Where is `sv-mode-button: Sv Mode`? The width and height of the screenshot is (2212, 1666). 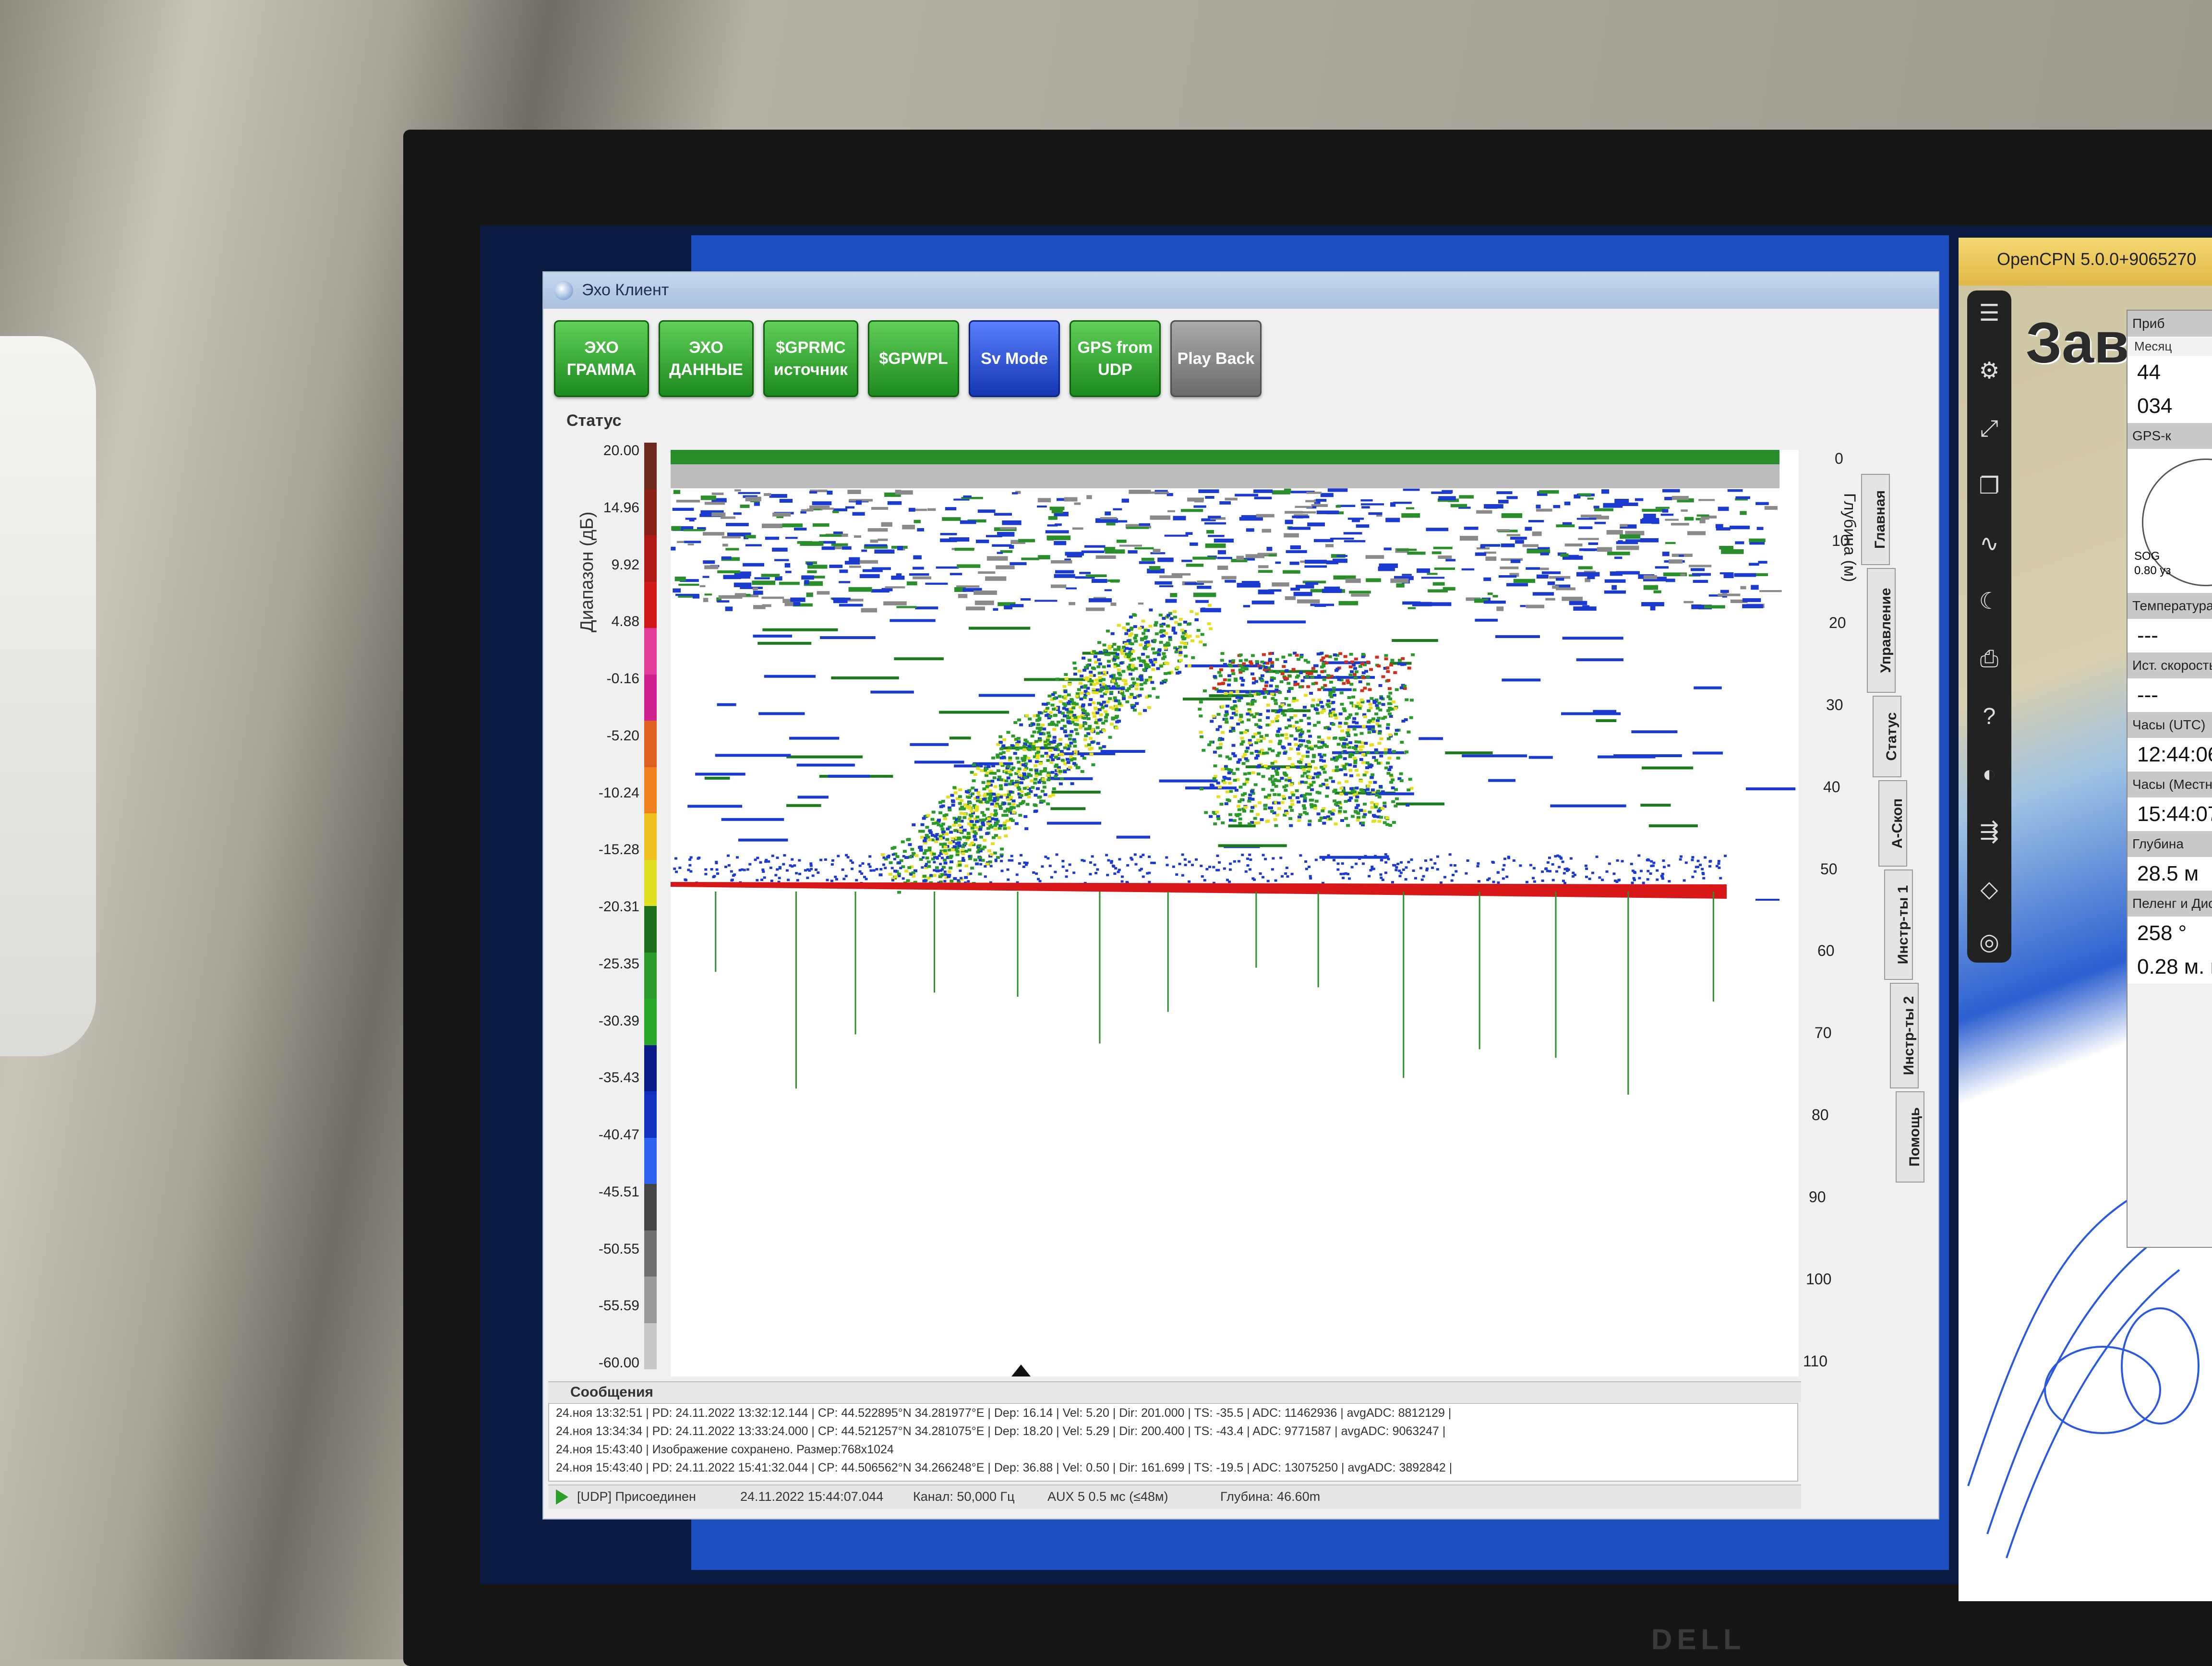 sv-mode-button: Sv Mode is located at coordinates (1015, 358).